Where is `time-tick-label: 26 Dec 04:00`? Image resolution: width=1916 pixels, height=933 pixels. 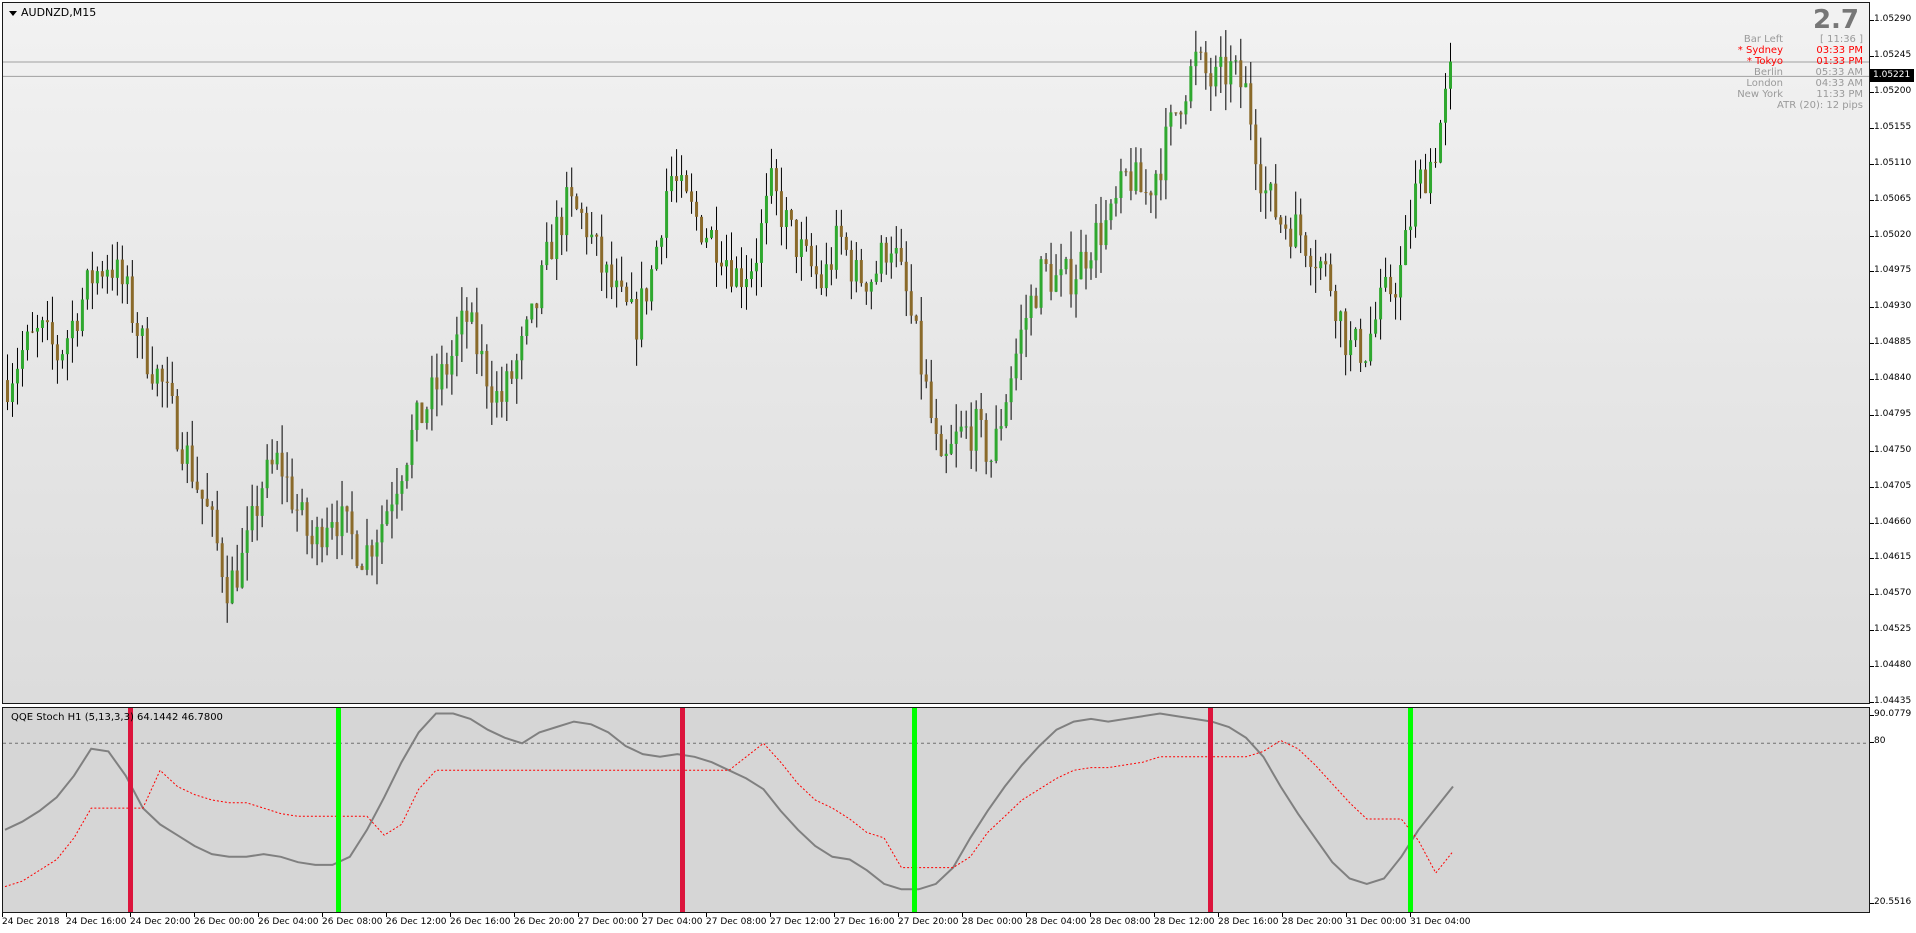 time-tick-label: 26 Dec 04:00 is located at coordinates (288, 920).